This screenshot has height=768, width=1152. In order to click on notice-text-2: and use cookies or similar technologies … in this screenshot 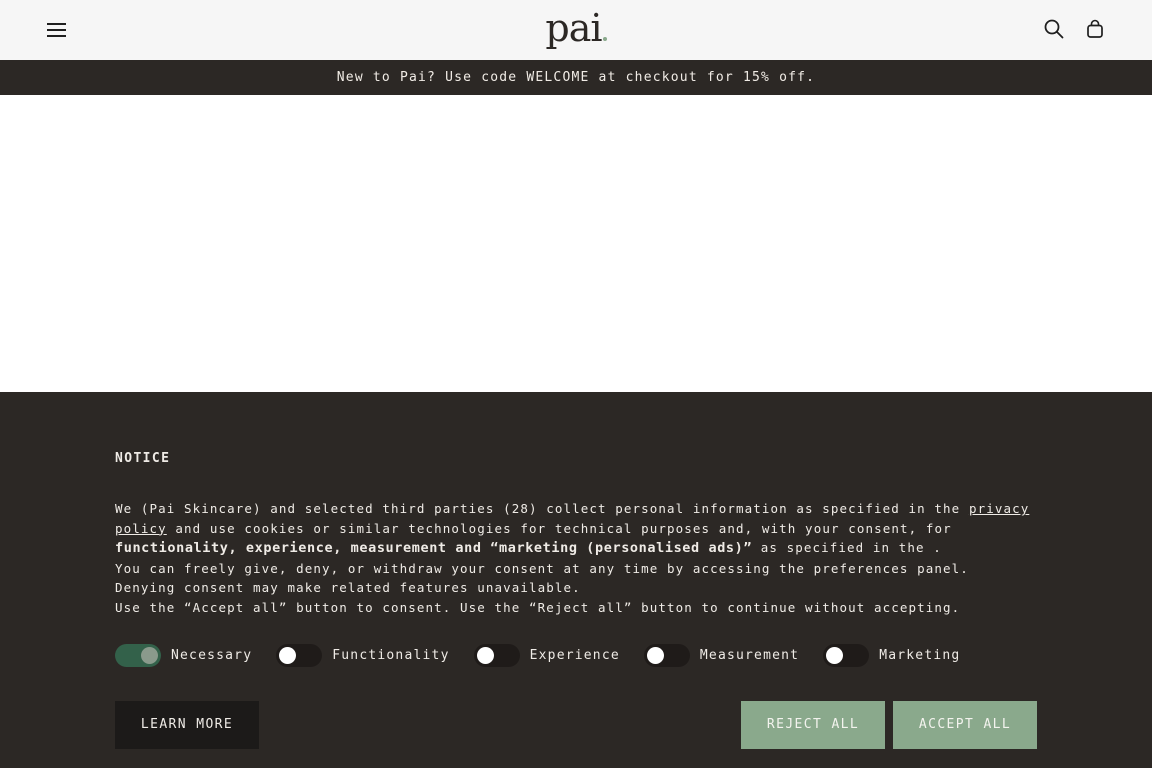, I will do `click(559, 528)`.